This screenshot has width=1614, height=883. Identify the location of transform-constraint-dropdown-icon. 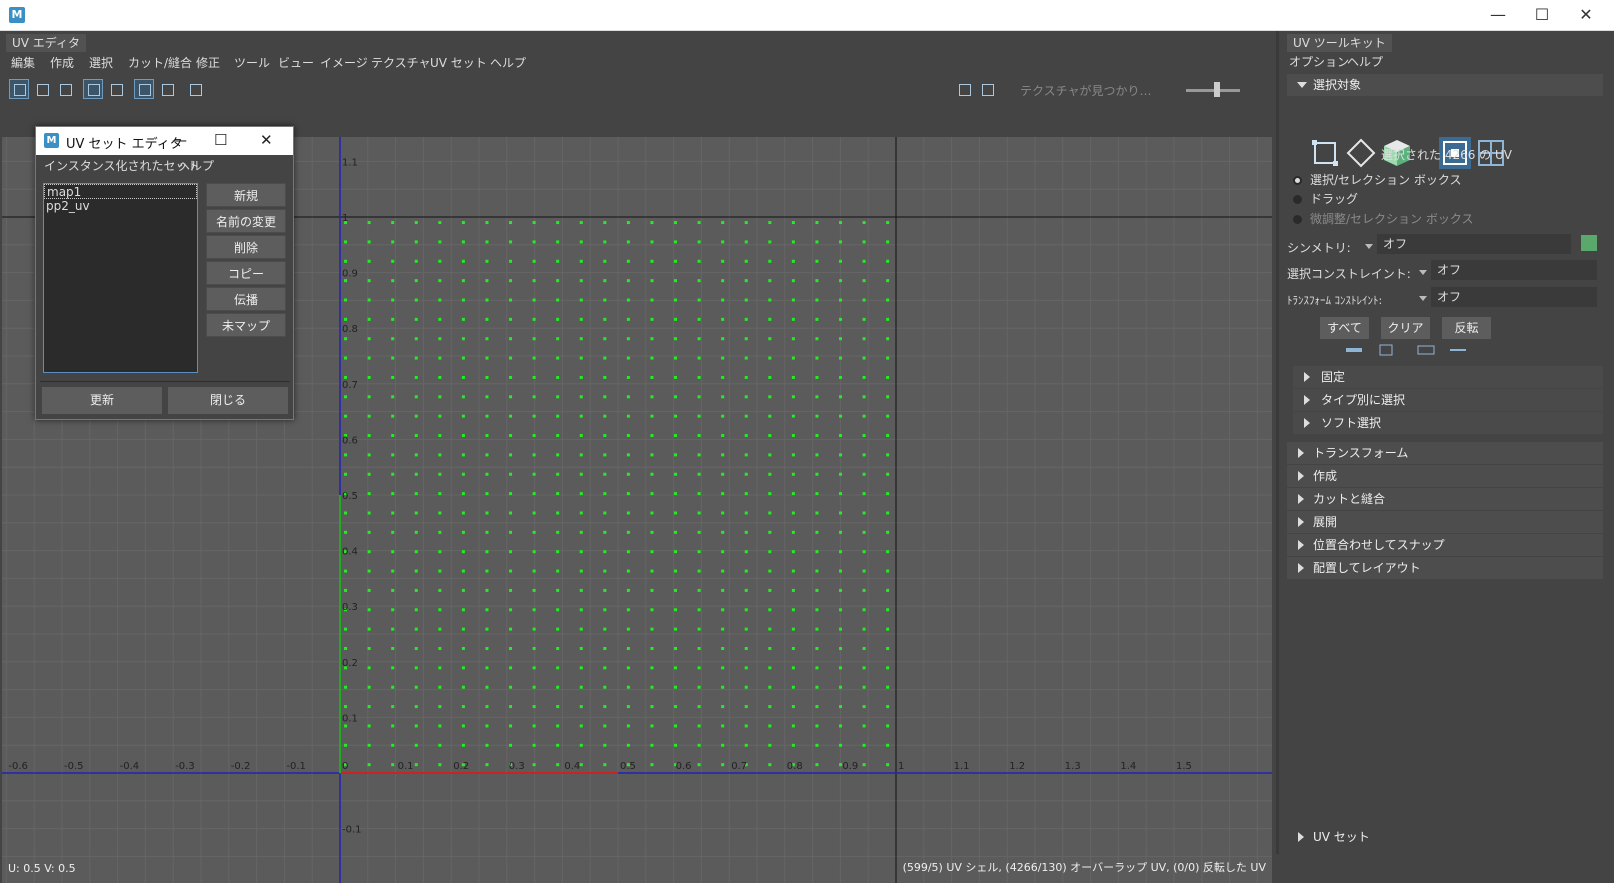
(1423, 298).